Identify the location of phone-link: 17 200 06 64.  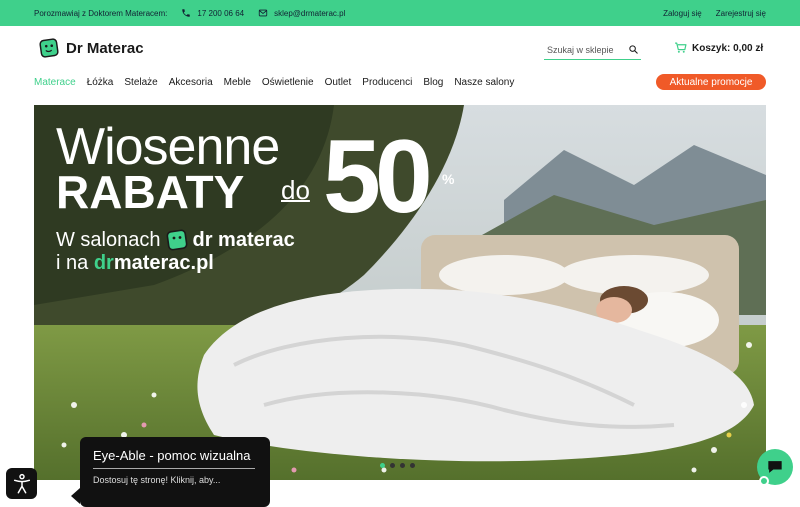
(212, 13).